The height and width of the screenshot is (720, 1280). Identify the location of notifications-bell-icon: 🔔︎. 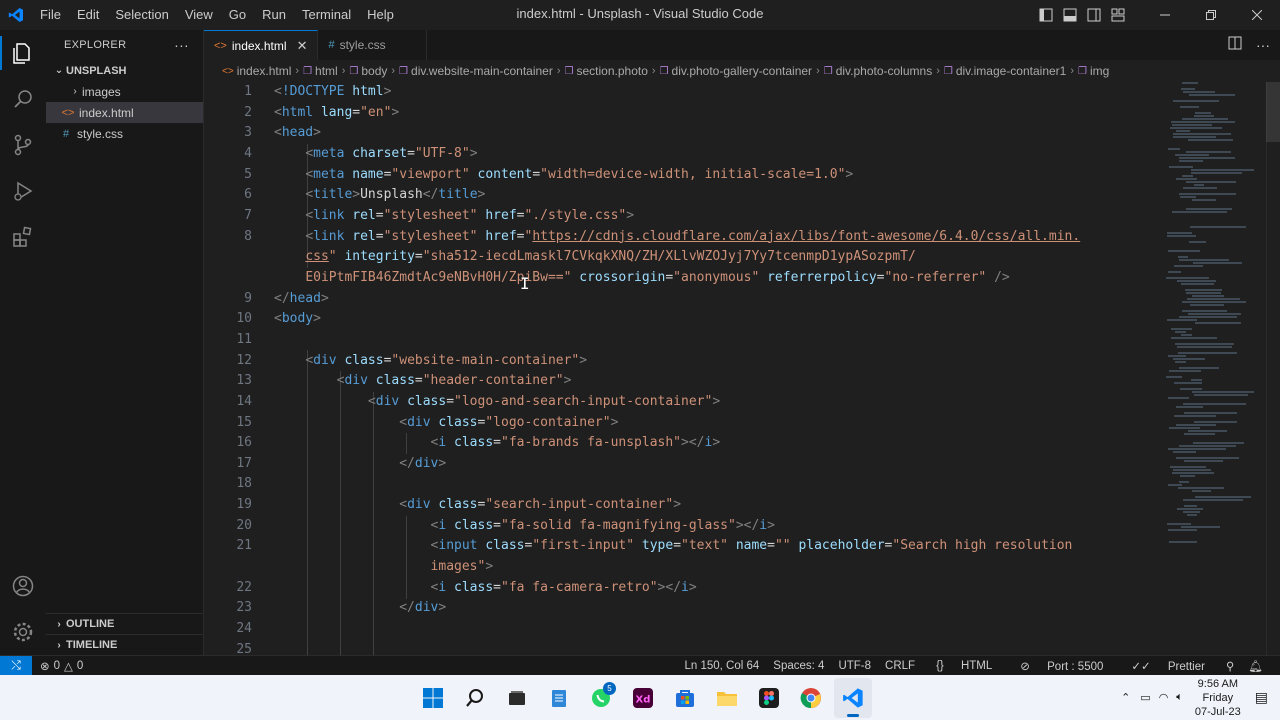
(1255, 666).